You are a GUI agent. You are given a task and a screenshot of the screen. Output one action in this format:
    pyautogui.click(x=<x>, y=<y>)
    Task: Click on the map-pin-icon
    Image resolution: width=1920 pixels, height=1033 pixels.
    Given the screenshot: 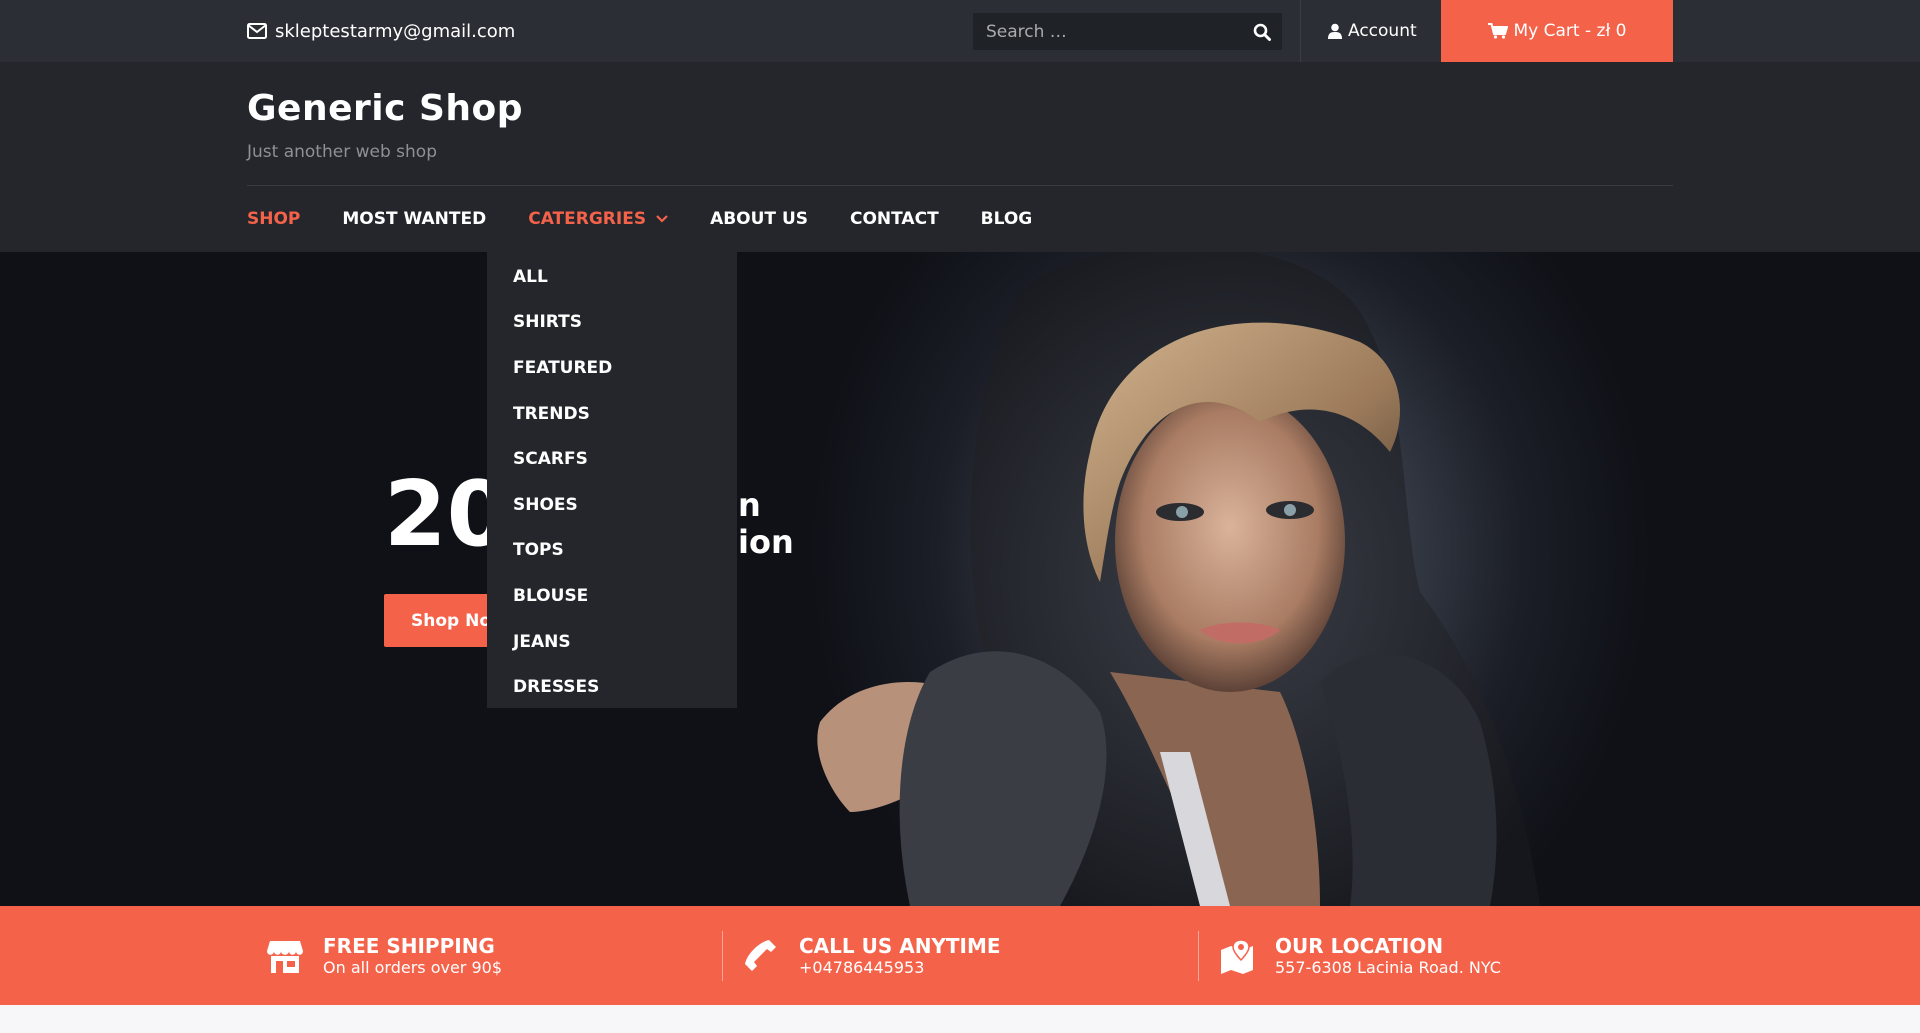 What is the action you would take?
    pyautogui.click(x=1237, y=956)
    